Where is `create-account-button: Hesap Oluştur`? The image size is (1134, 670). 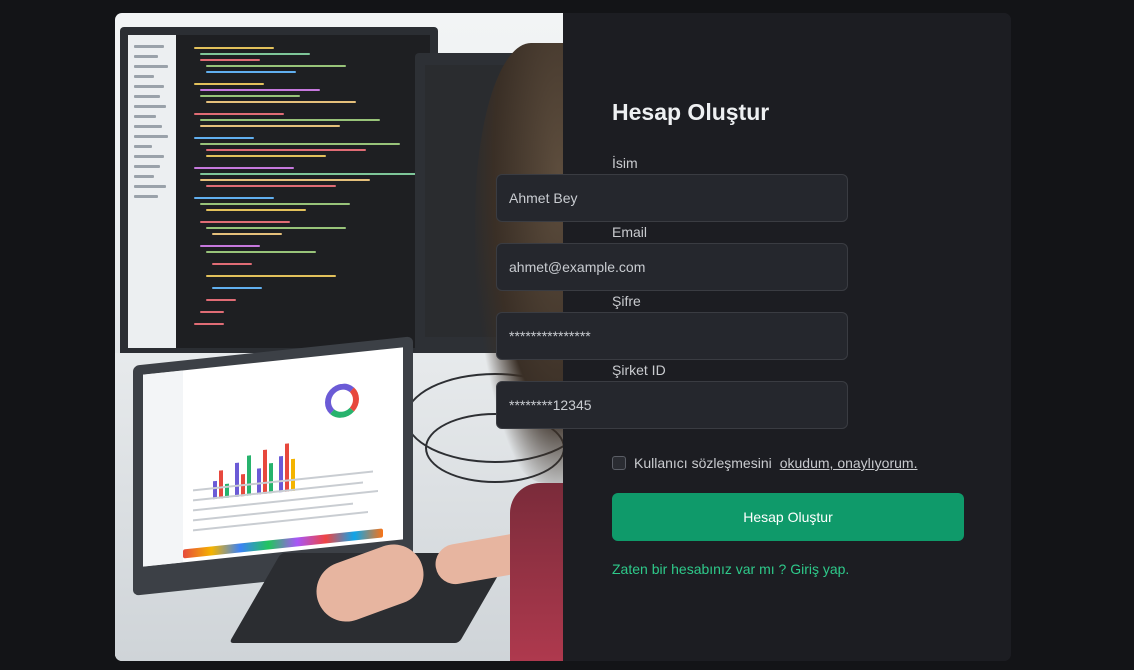 create-account-button: Hesap Oluştur is located at coordinates (788, 517).